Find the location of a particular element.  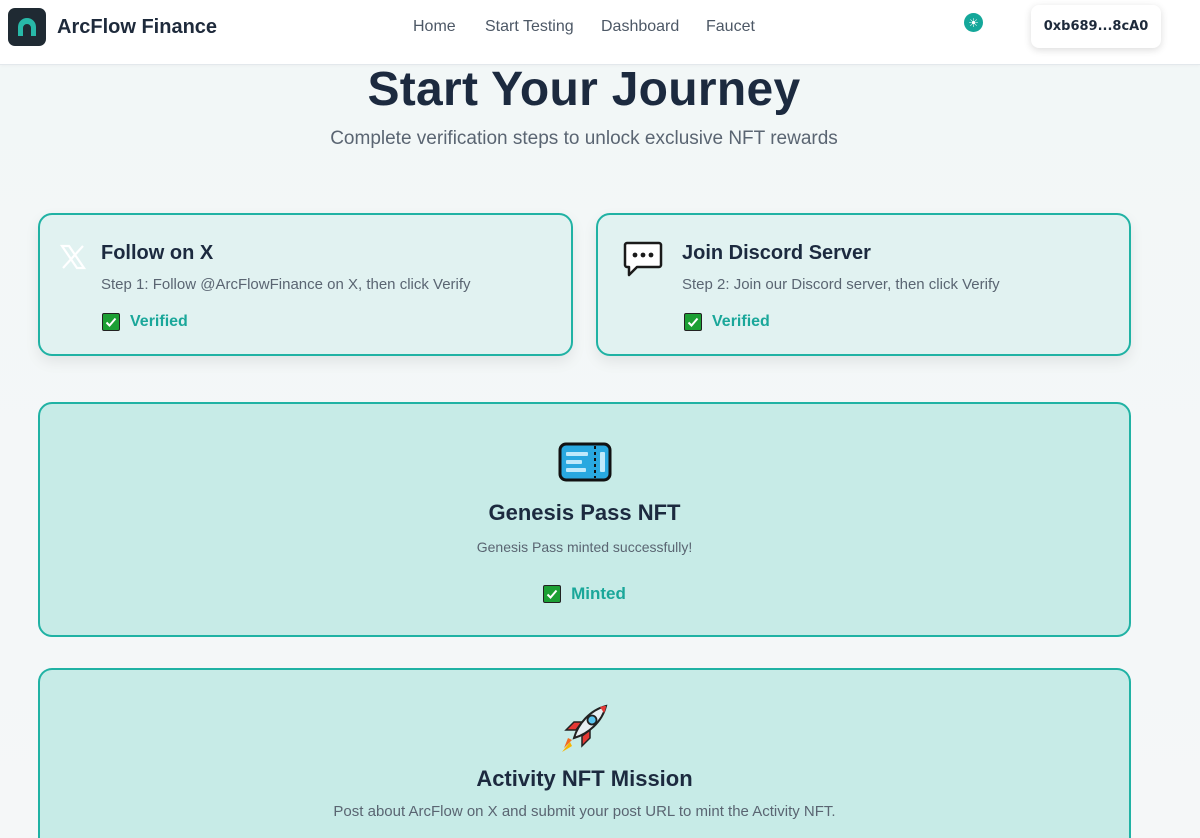

step-title: Follow on X is located at coordinates (157, 253).